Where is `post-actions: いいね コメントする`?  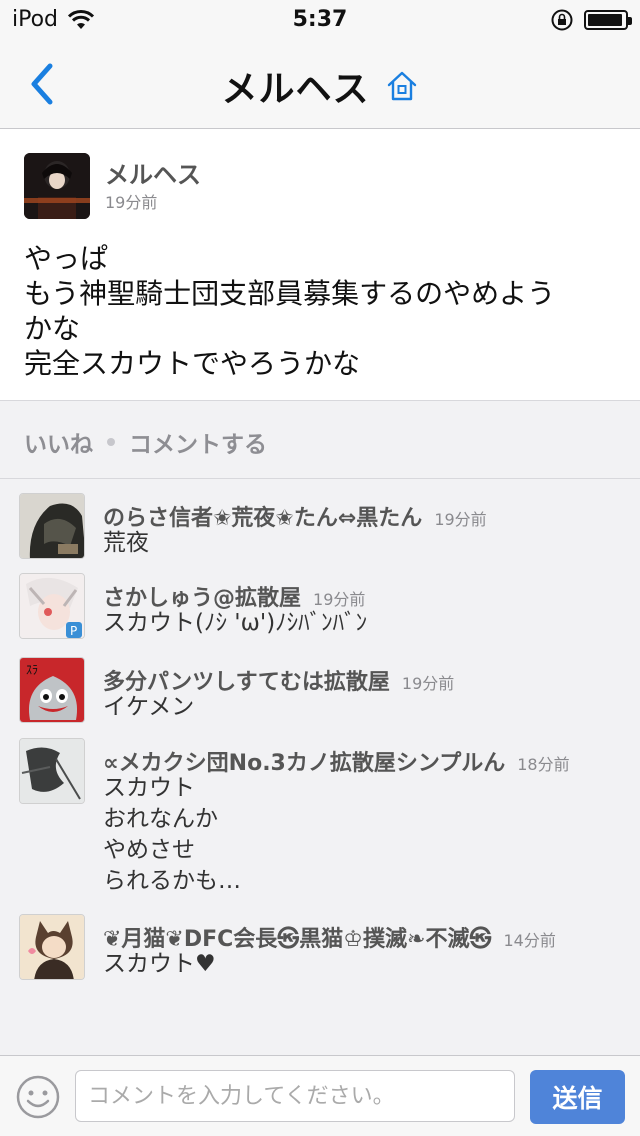
post-actions: いいね コメントする is located at coordinates (320, 440).